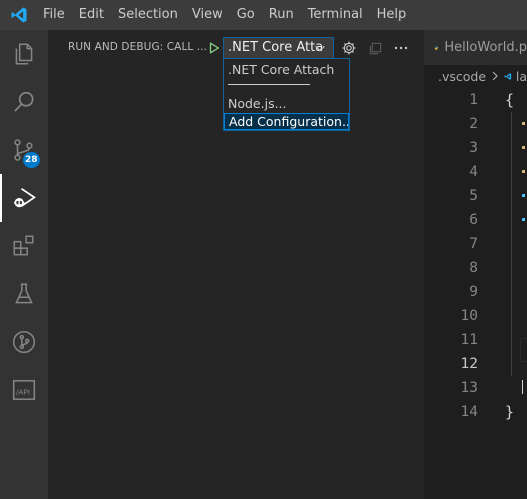  I want to click on menu-help: Help, so click(392, 15).